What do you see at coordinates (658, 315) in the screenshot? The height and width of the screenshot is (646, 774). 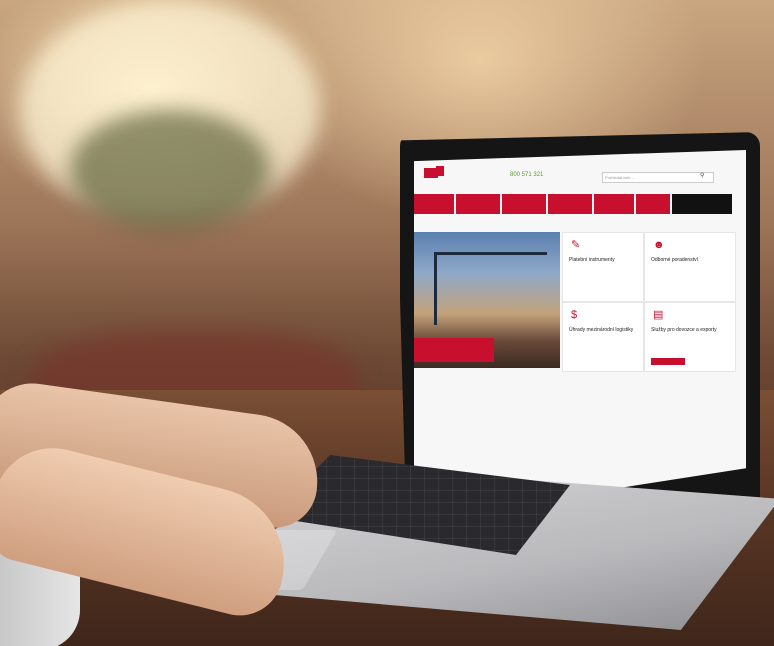 I see `chart-icon: ▤` at bounding box center [658, 315].